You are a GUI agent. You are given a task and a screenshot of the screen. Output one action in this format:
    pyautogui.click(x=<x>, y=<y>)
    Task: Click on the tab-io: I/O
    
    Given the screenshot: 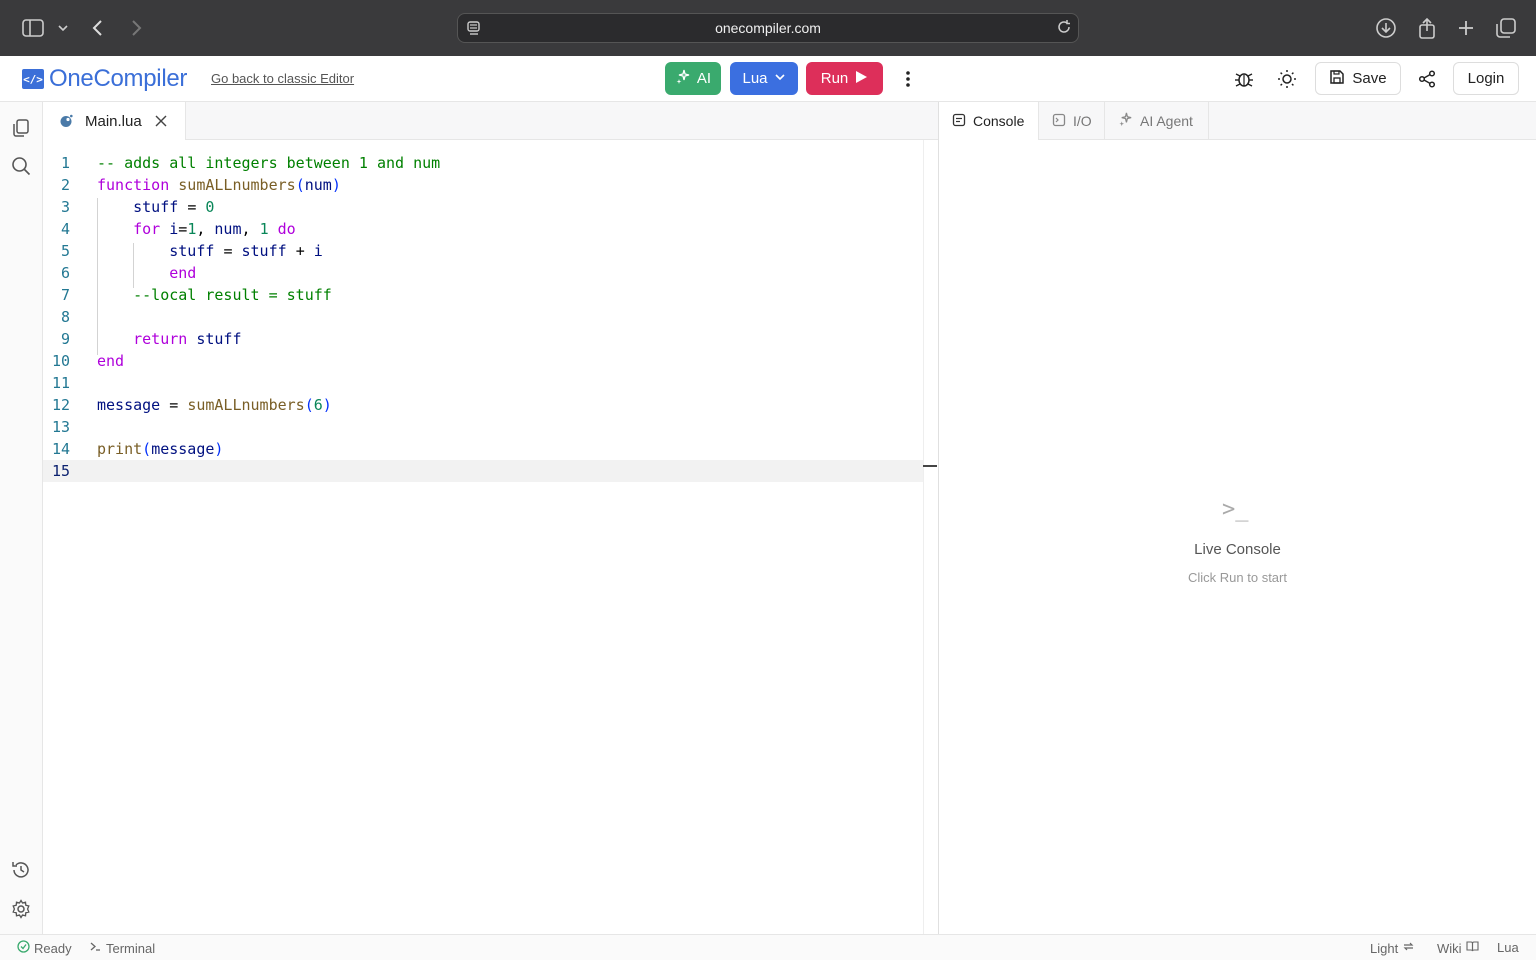 What is the action you would take?
    pyautogui.click(x=1072, y=121)
    